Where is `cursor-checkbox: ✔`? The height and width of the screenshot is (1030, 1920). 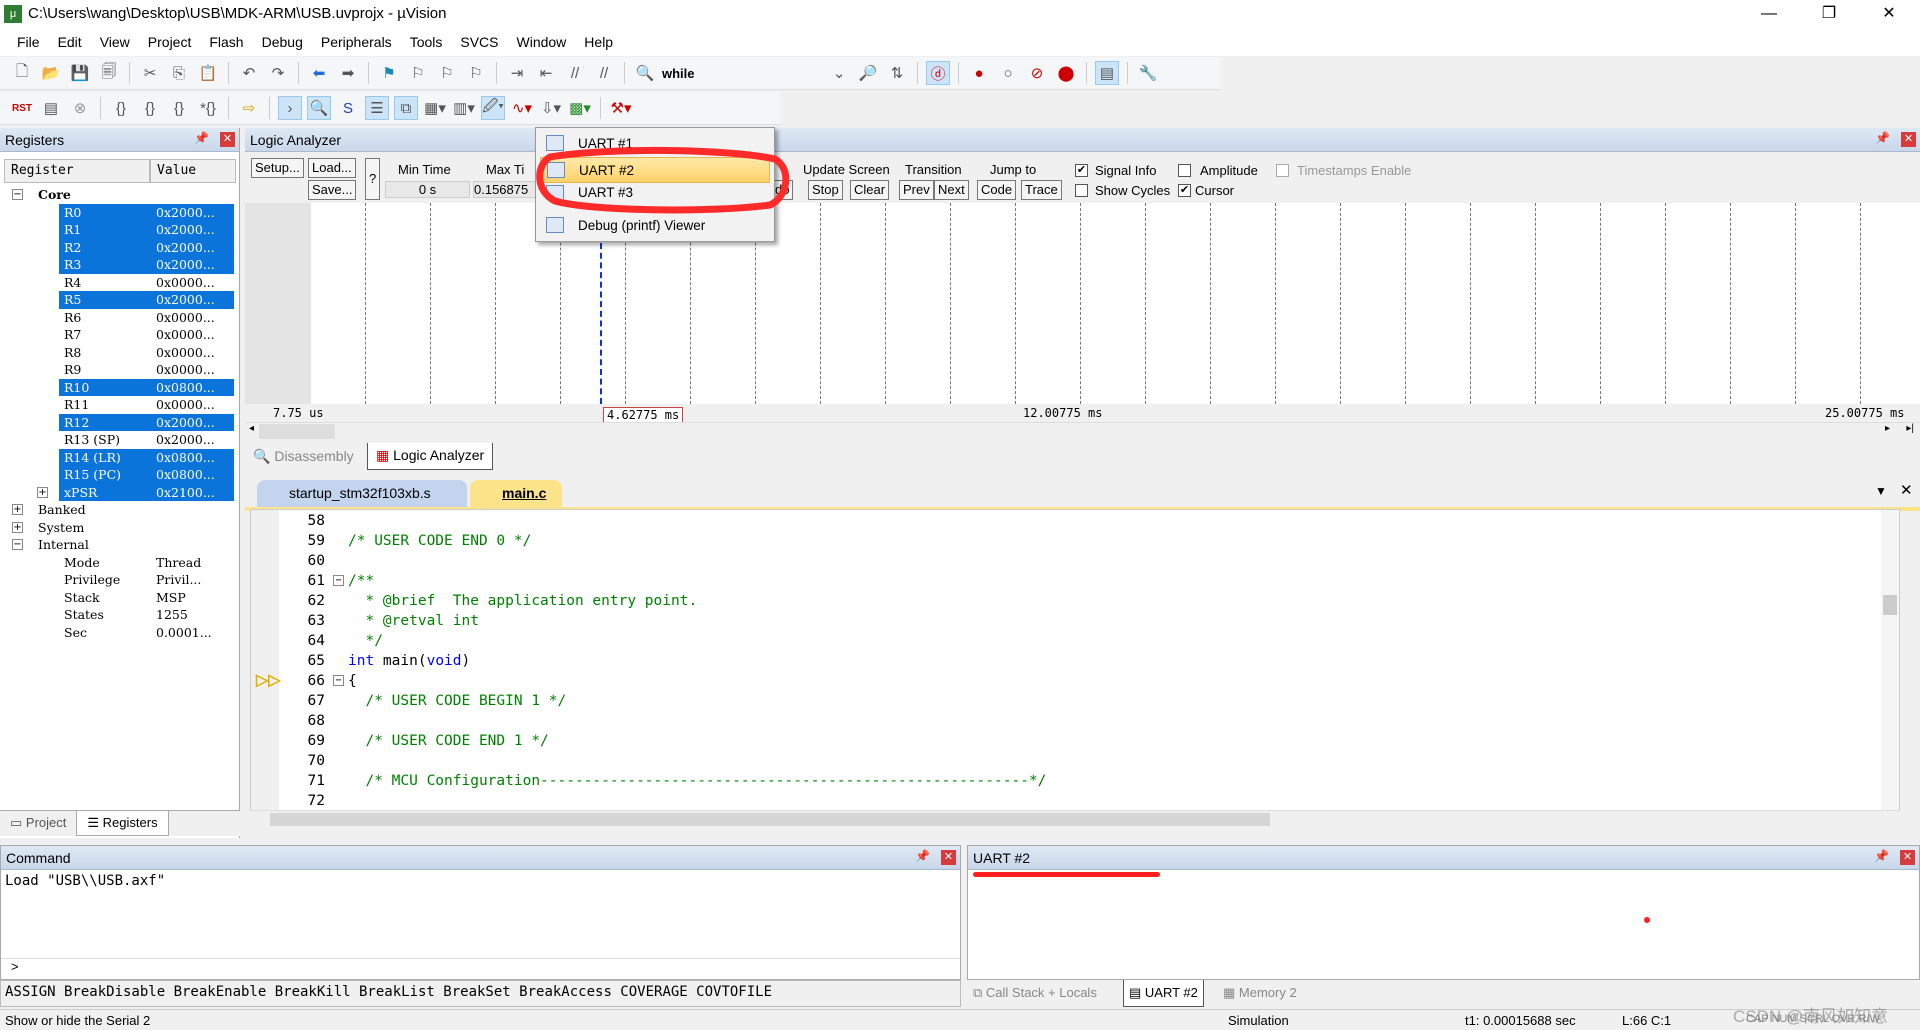 cursor-checkbox: ✔ is located at coordinates (1184, 190).